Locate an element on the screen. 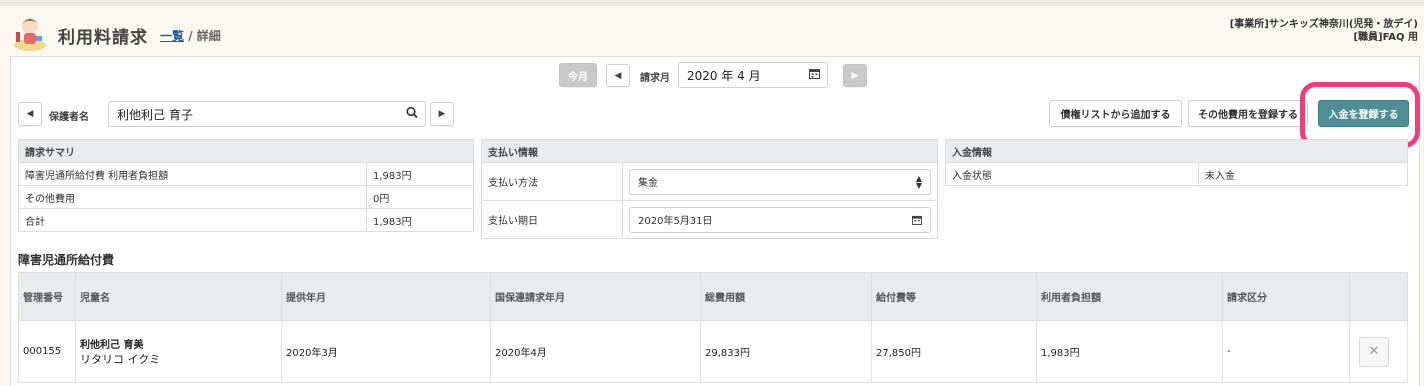 The width and height of the screenshot is (1424, 386). next-guardian-button: ▶ is located at coordinates (442, 114).